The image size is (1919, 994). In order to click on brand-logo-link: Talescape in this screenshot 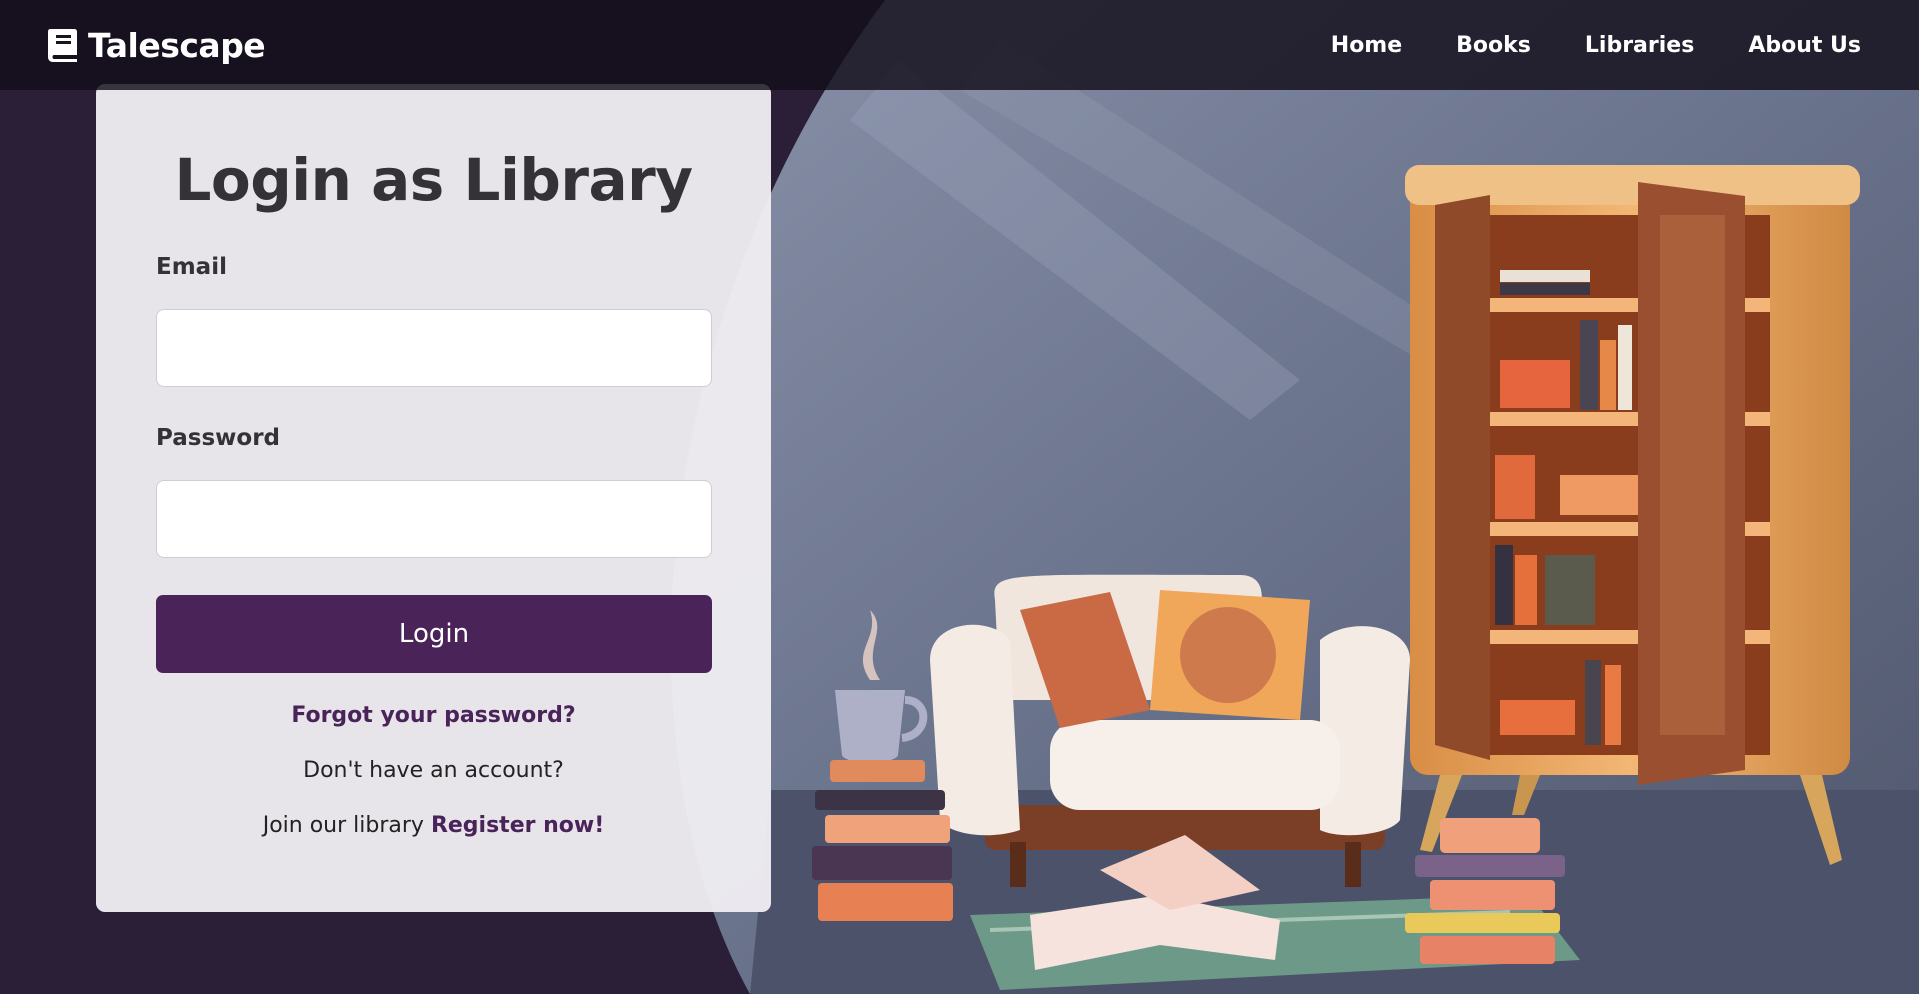, I will do `click(156, 45)`.